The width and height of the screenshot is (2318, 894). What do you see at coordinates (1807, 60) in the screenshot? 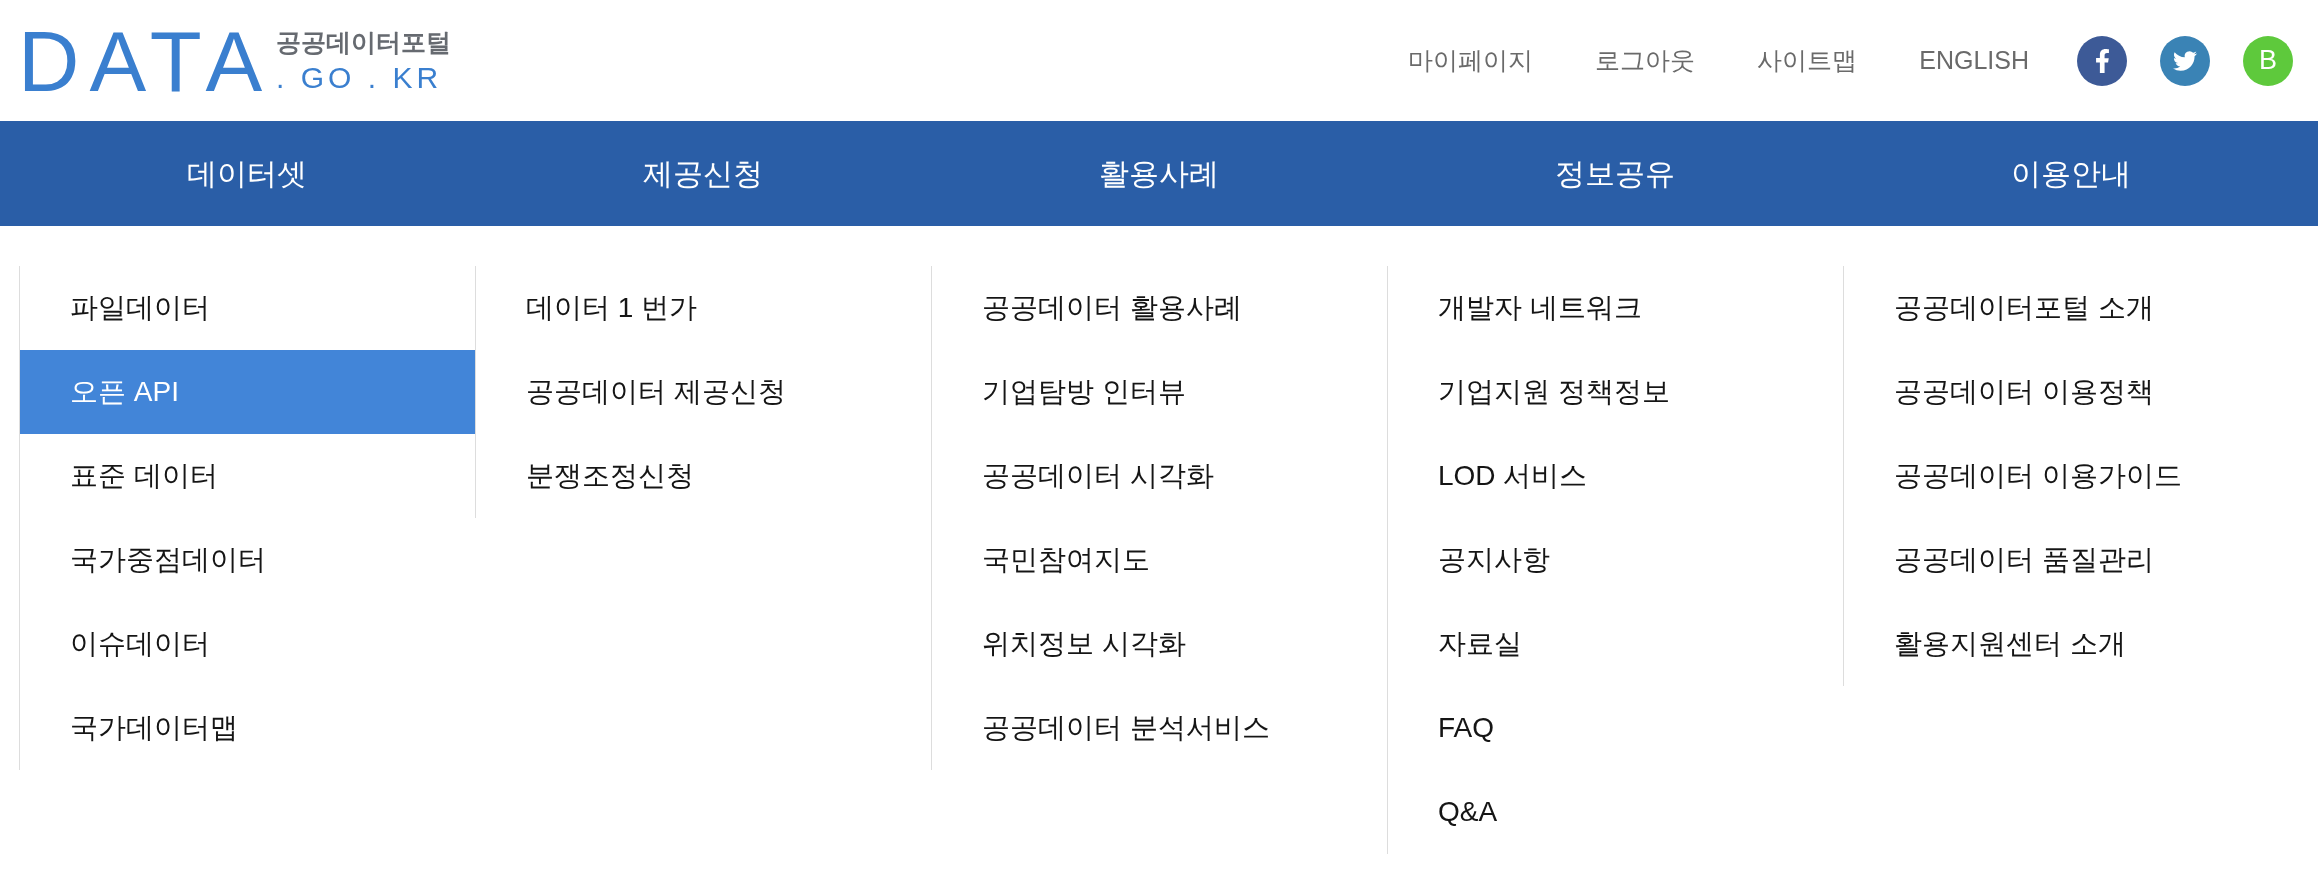
I see `header-link: 사이트맵` at bounding box center [1807, 60].